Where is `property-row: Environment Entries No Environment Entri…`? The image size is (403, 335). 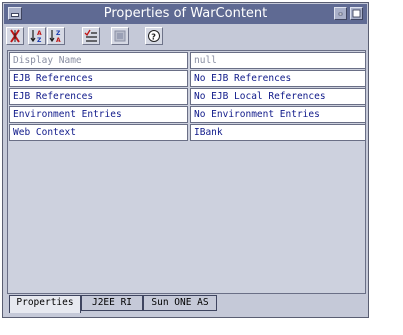 property-row: Environment Entries No Environment Entri… is located at coordinates (187, 114).